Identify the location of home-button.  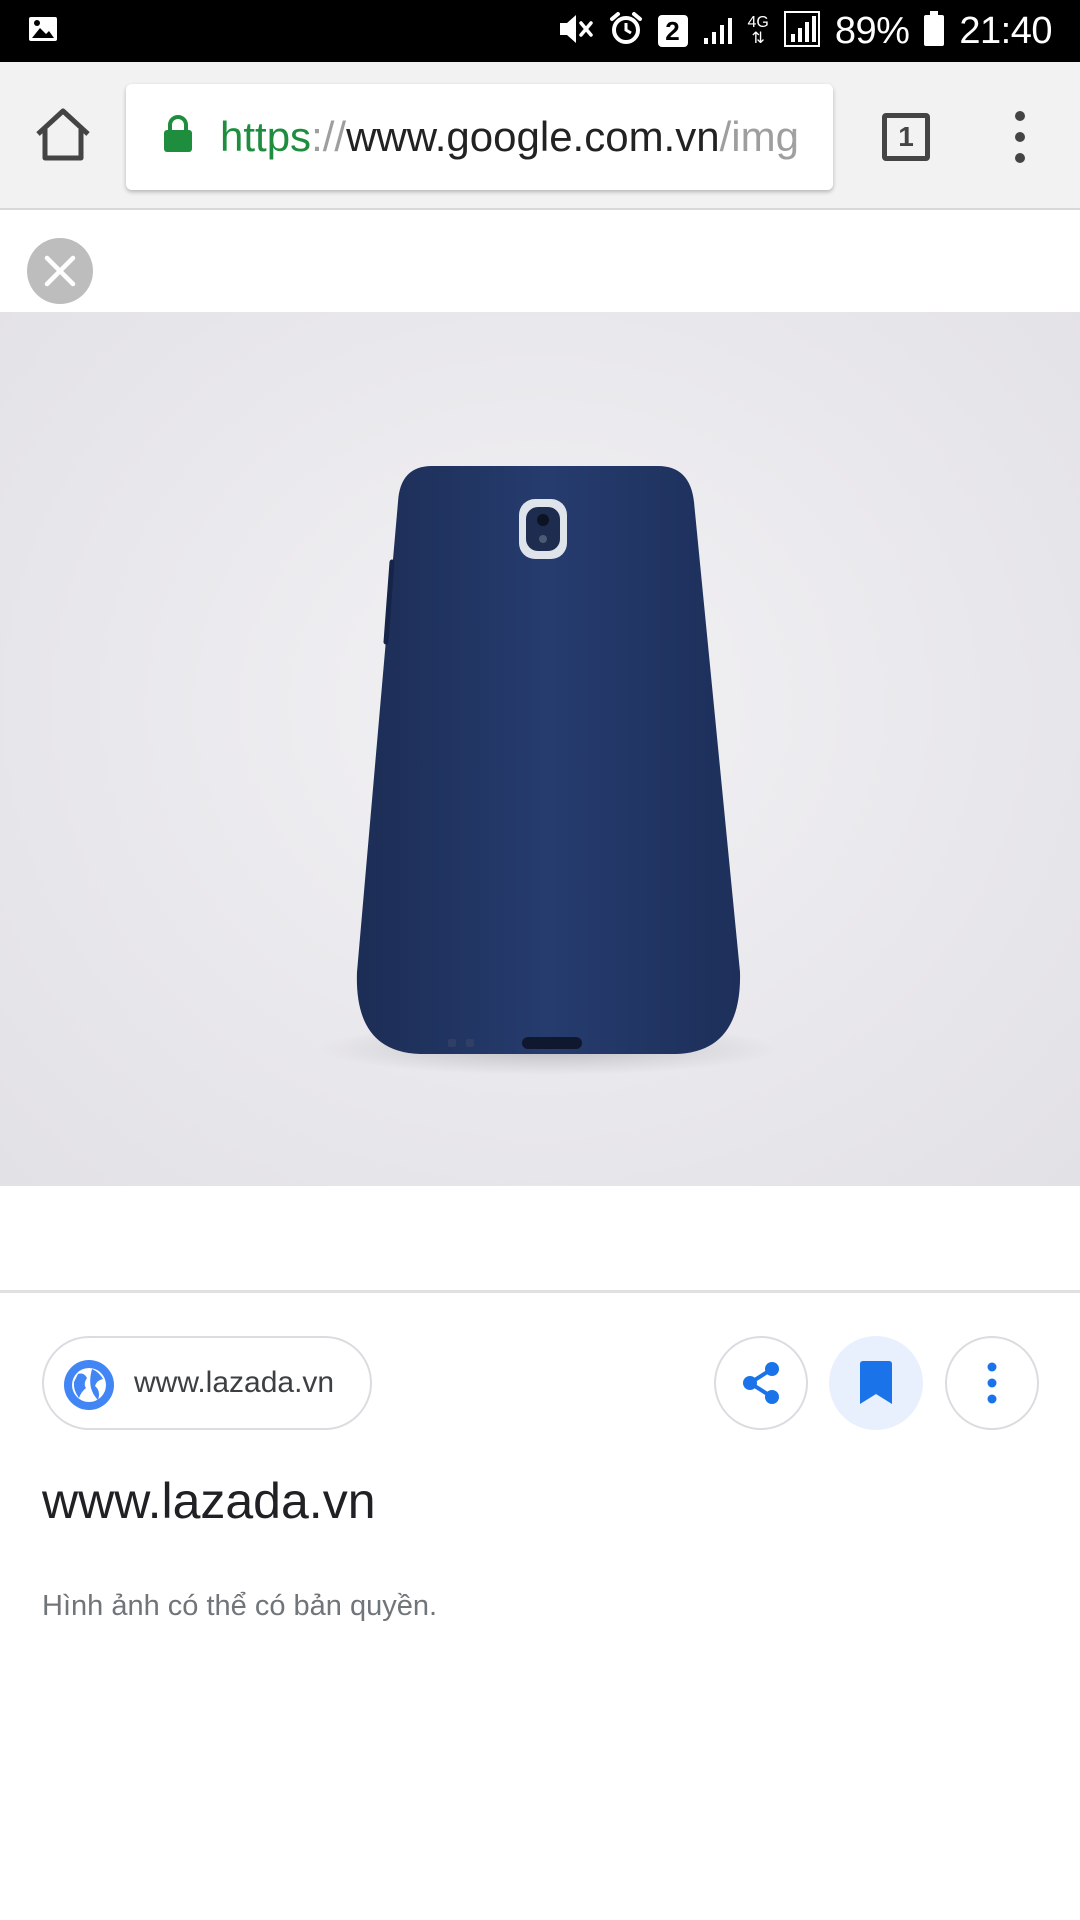
(63, 135).